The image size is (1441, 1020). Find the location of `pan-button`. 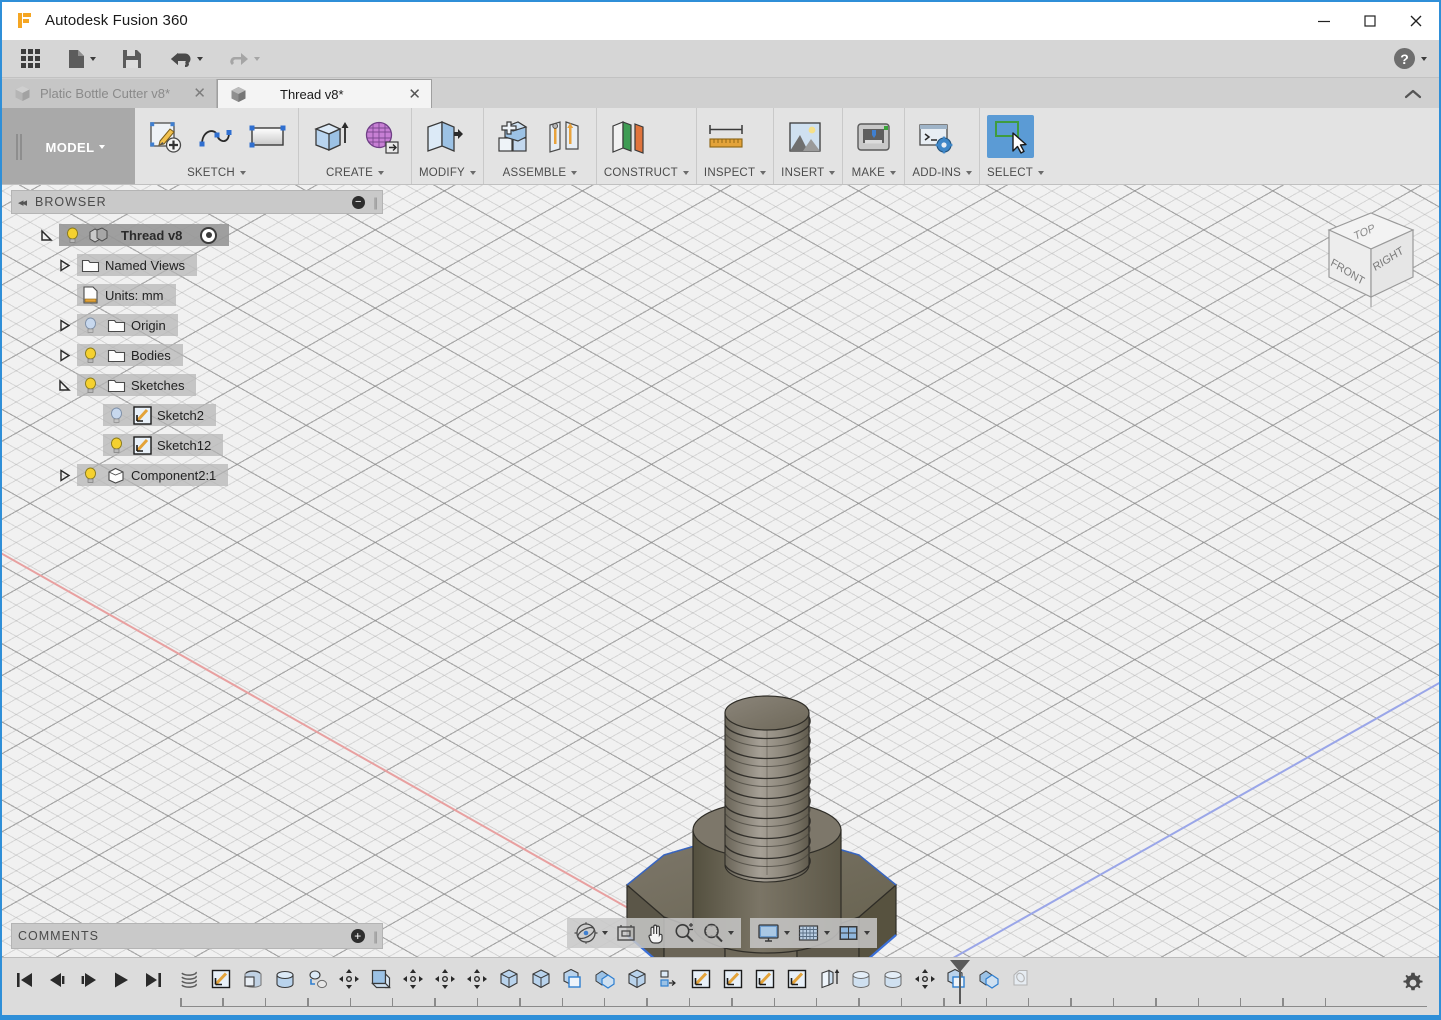

pan-button is located at coordinates (655, 933).